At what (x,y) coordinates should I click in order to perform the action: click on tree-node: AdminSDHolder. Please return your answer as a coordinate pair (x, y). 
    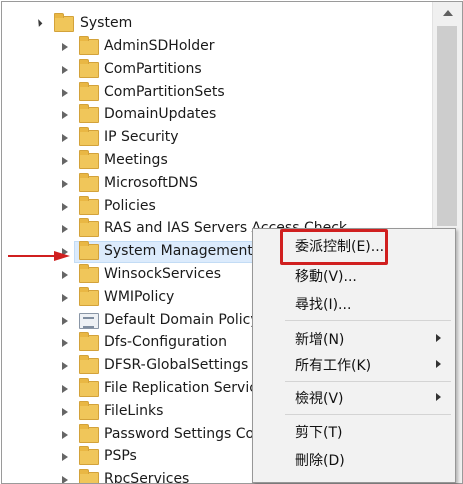
    Looking at the image, I should click on (216, 47).